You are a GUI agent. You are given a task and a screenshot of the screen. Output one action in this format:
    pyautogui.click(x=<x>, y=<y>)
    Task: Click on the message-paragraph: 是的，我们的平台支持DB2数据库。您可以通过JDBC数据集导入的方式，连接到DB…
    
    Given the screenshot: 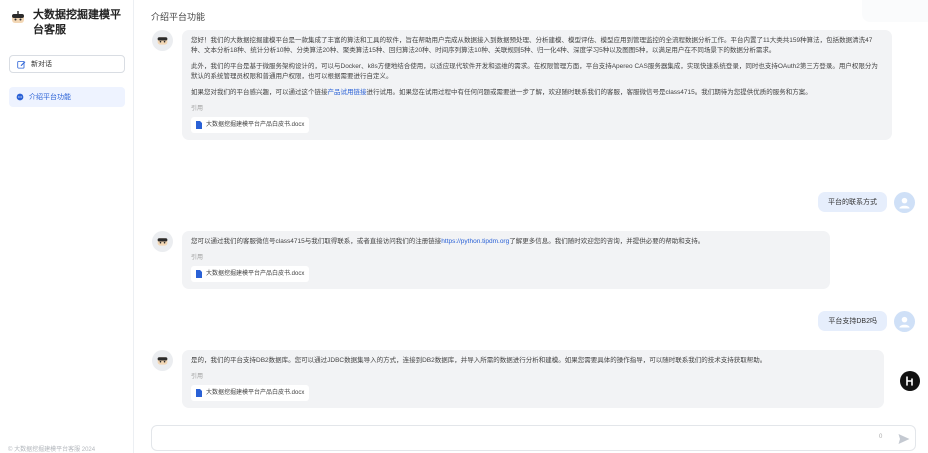 What is the action you would take?
    pyautogui.click(x=479, y=360)
    